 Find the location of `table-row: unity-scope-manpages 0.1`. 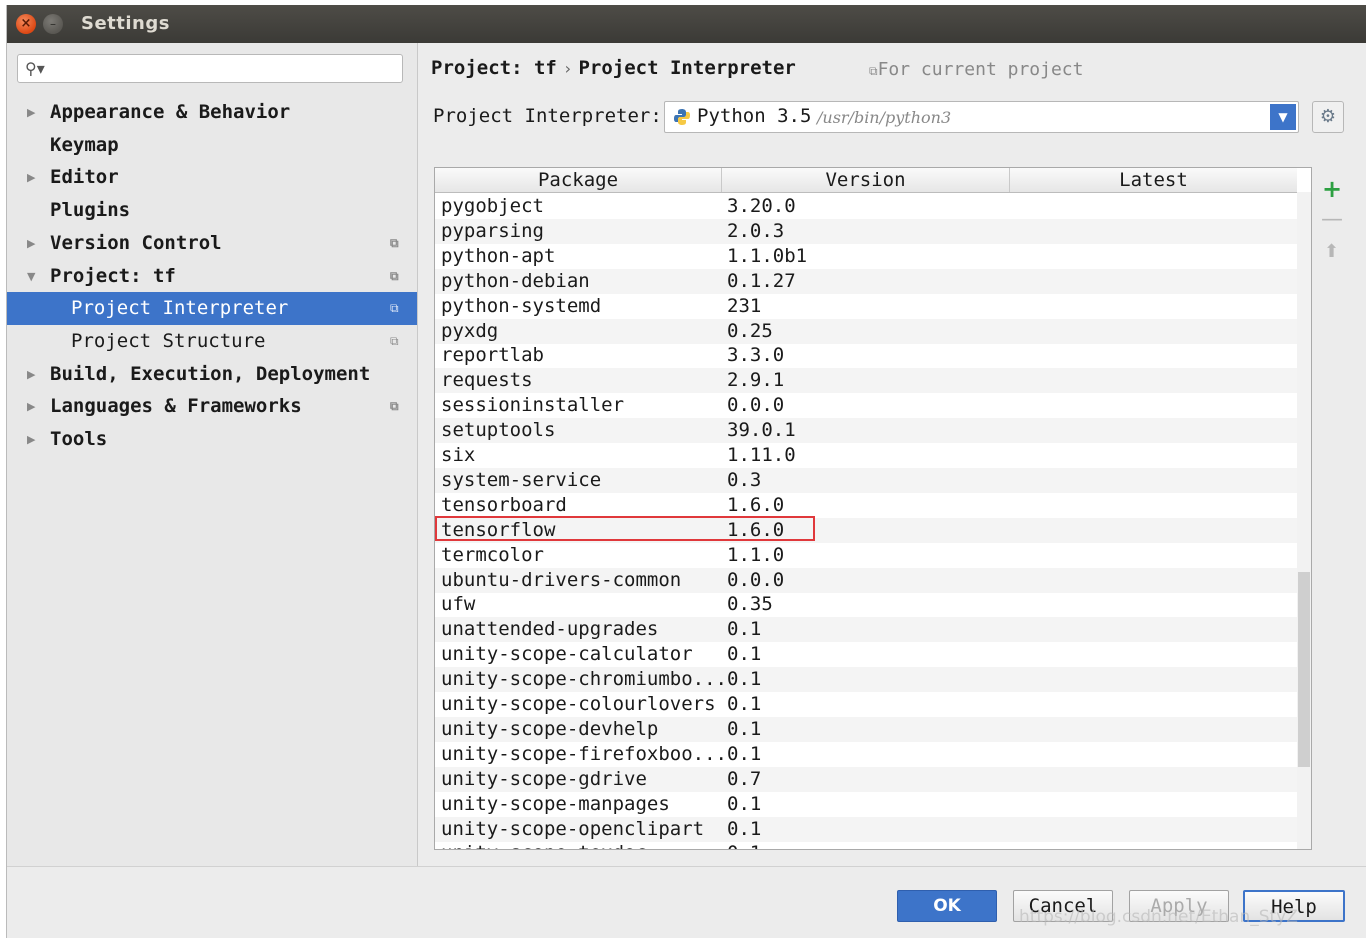

table-row: unity-scope-manpages 0.1 is located at coordinates (866, 804).